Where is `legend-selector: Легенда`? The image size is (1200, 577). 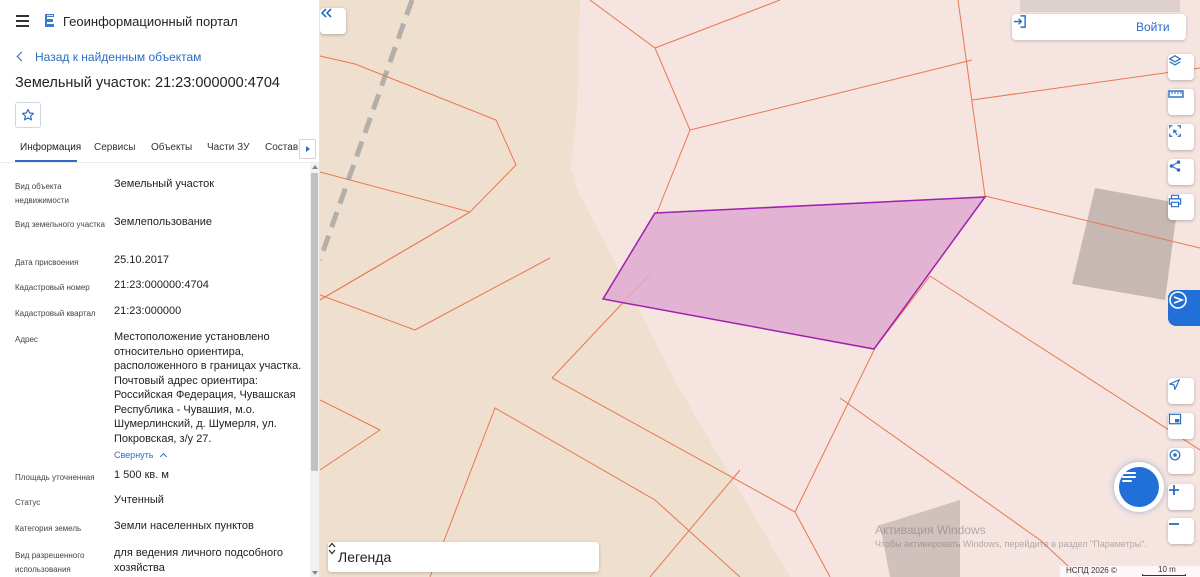 legend-selector: Легенда is located at coordinates (463, 557).